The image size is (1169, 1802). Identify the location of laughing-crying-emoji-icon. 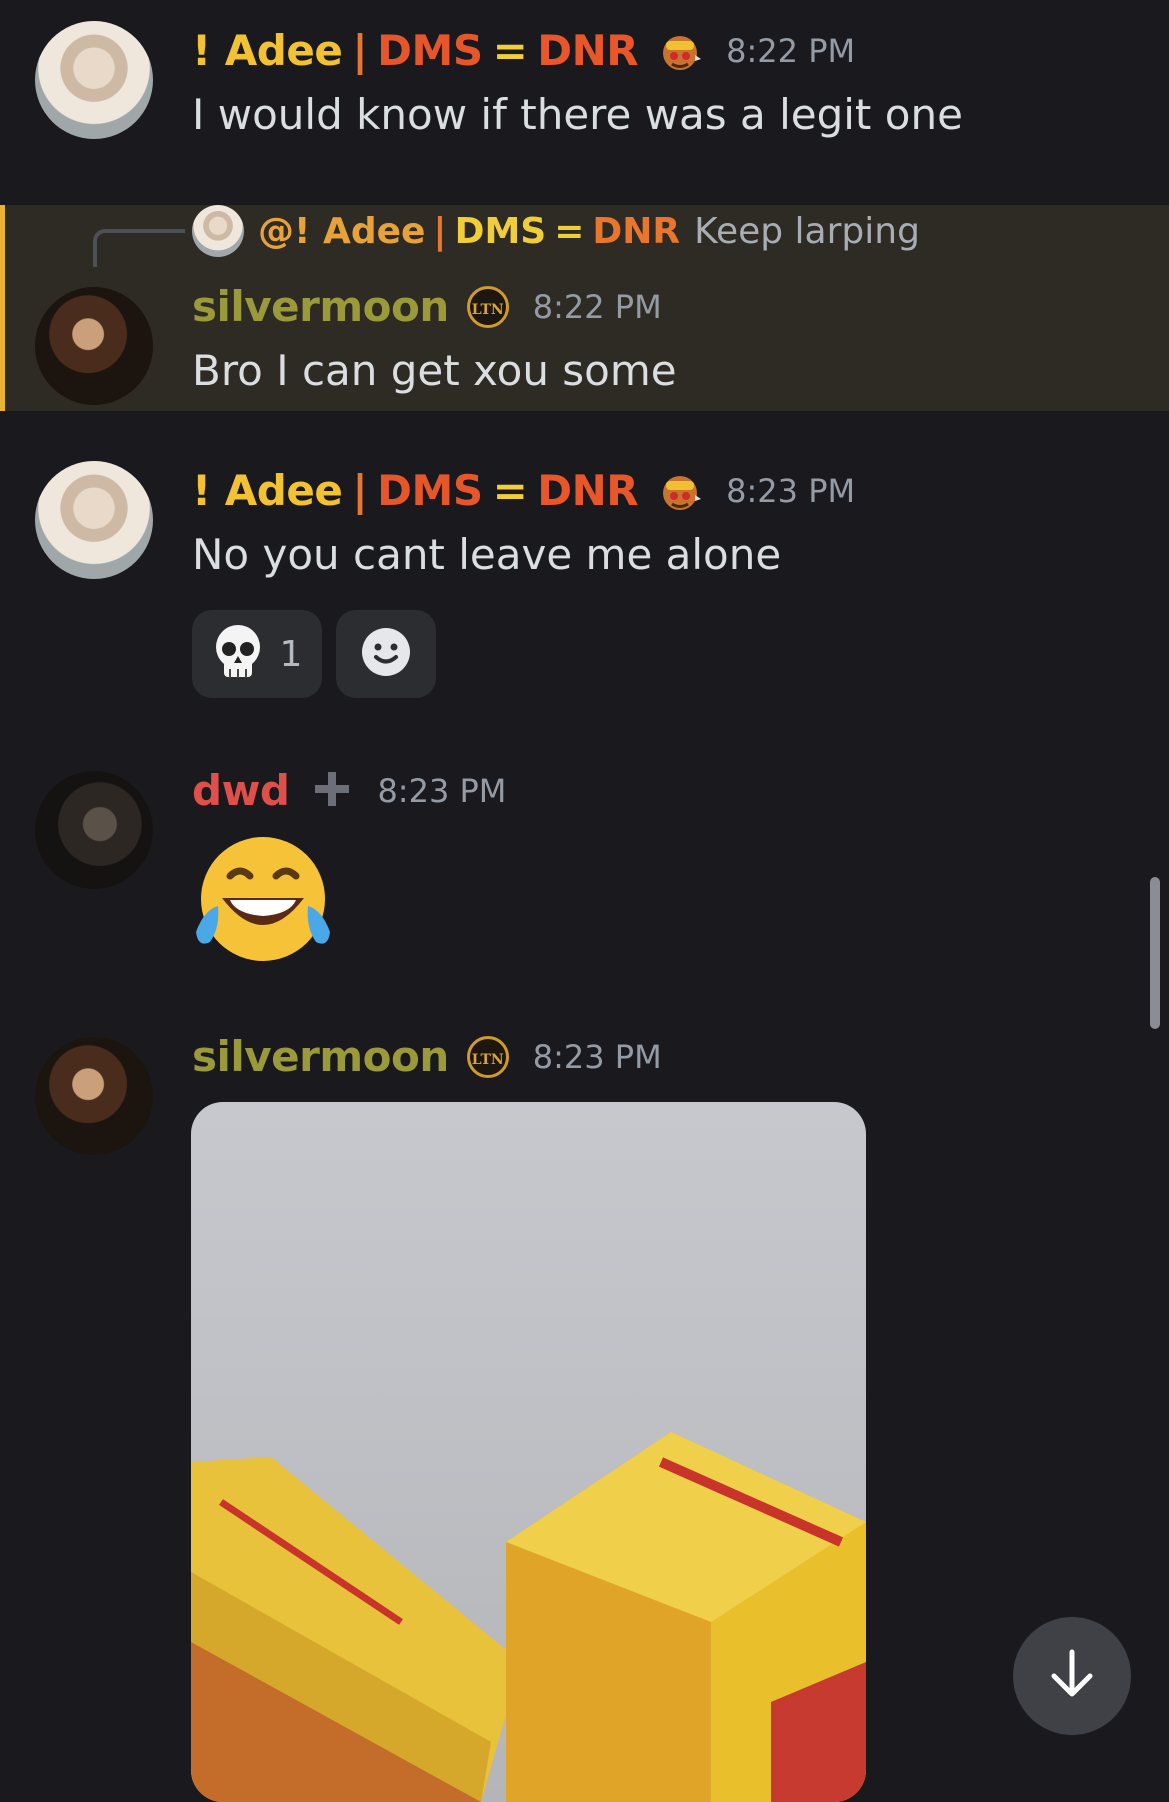
(263, 901).